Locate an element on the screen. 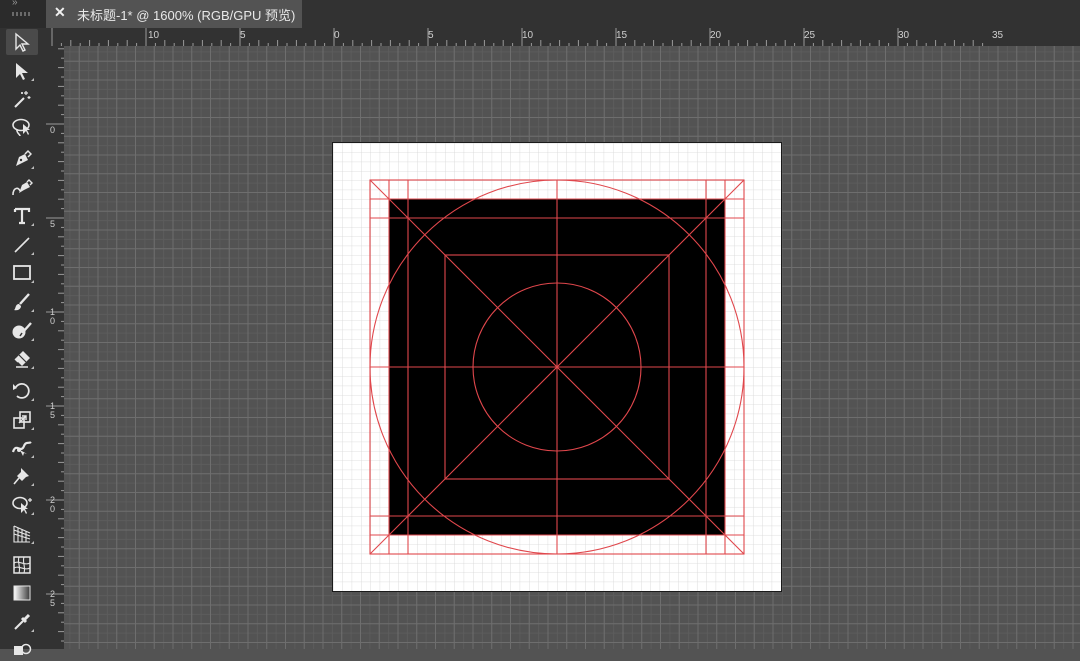 Image resolution: width=1080 pixels, height=661 pixels. curvature-tool is located at coordinates (22, 187).